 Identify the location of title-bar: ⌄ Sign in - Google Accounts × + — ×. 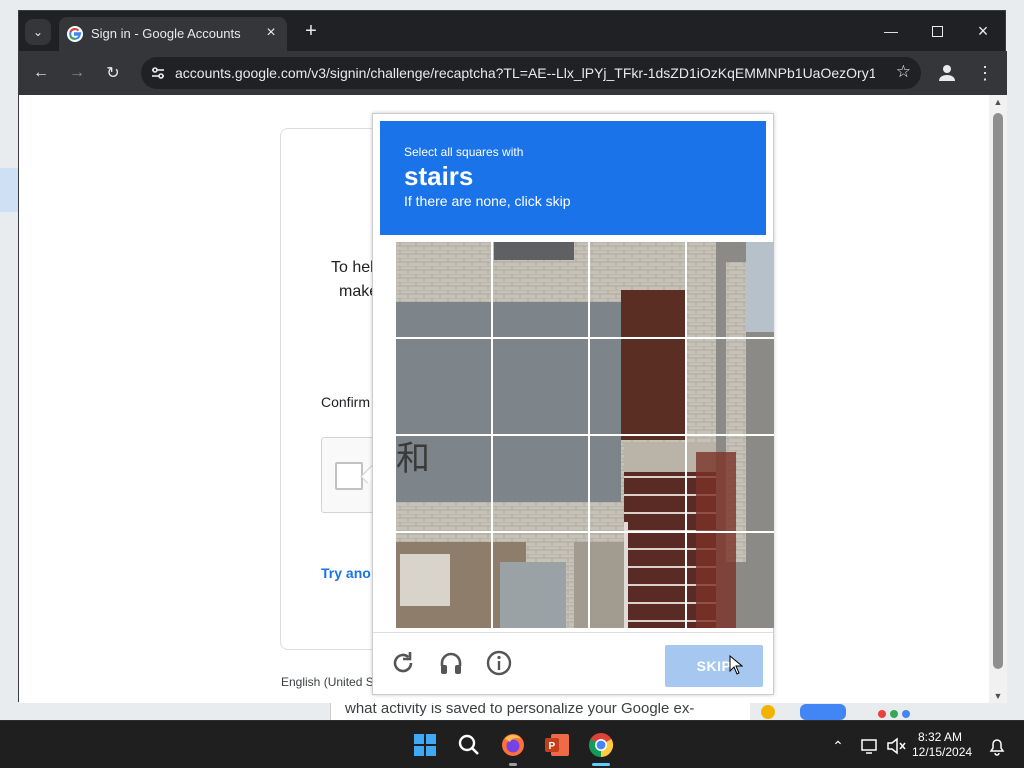
(513, 31).